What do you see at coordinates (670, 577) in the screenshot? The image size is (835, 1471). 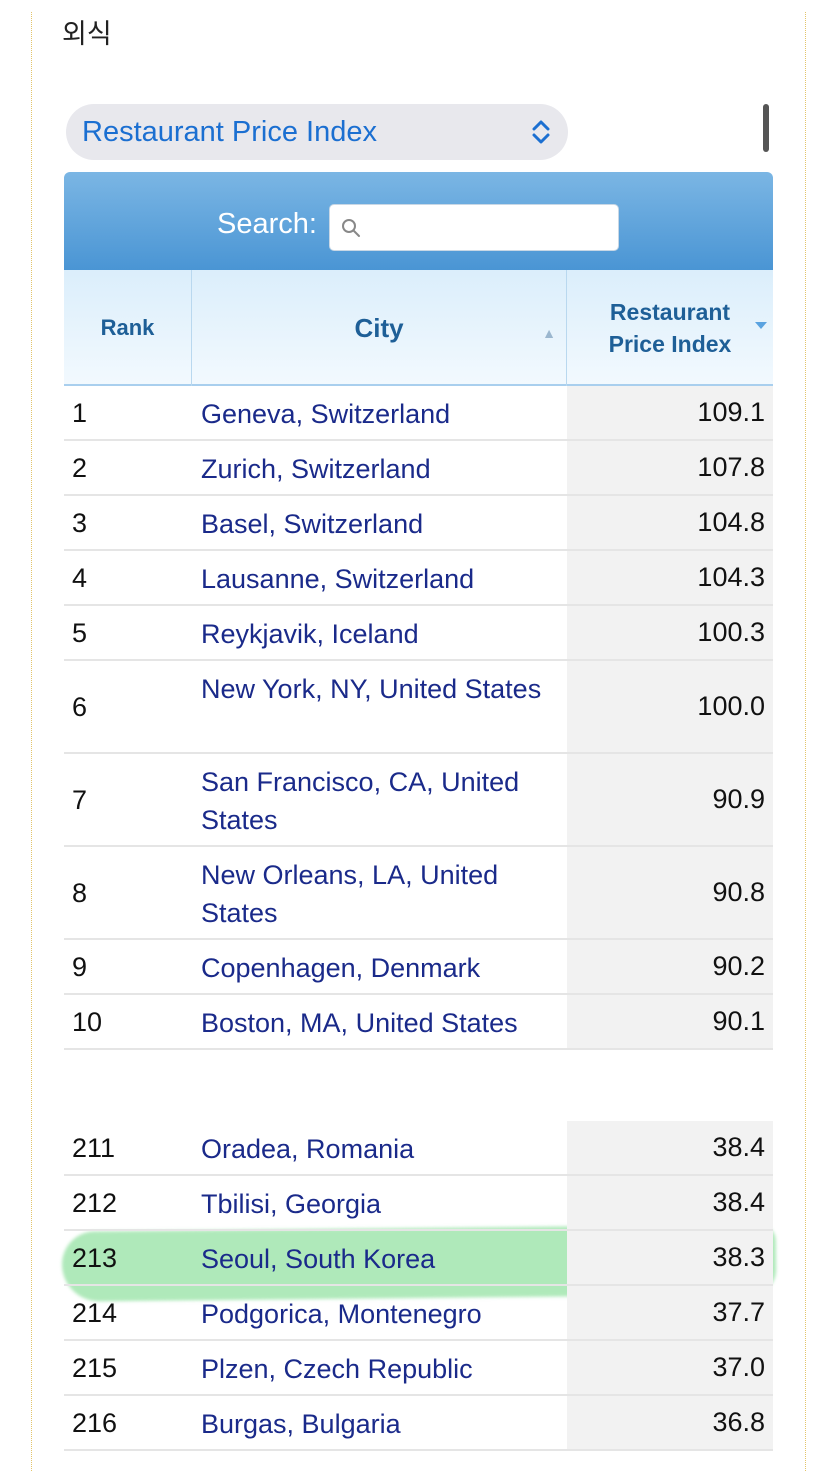 I see `cell-index: 104.3` at bounding box center [670, 577].